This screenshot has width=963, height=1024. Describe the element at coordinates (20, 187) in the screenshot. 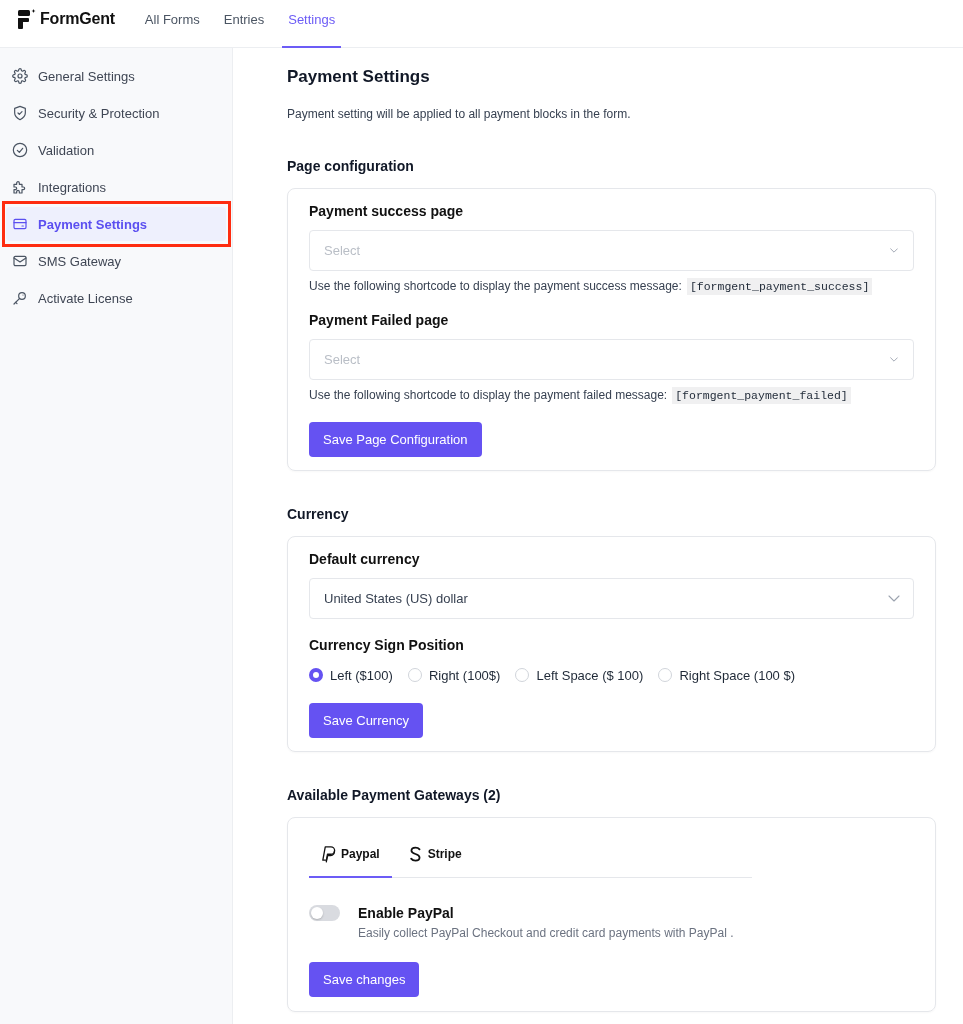

I see `puzzle-icon` at that location.